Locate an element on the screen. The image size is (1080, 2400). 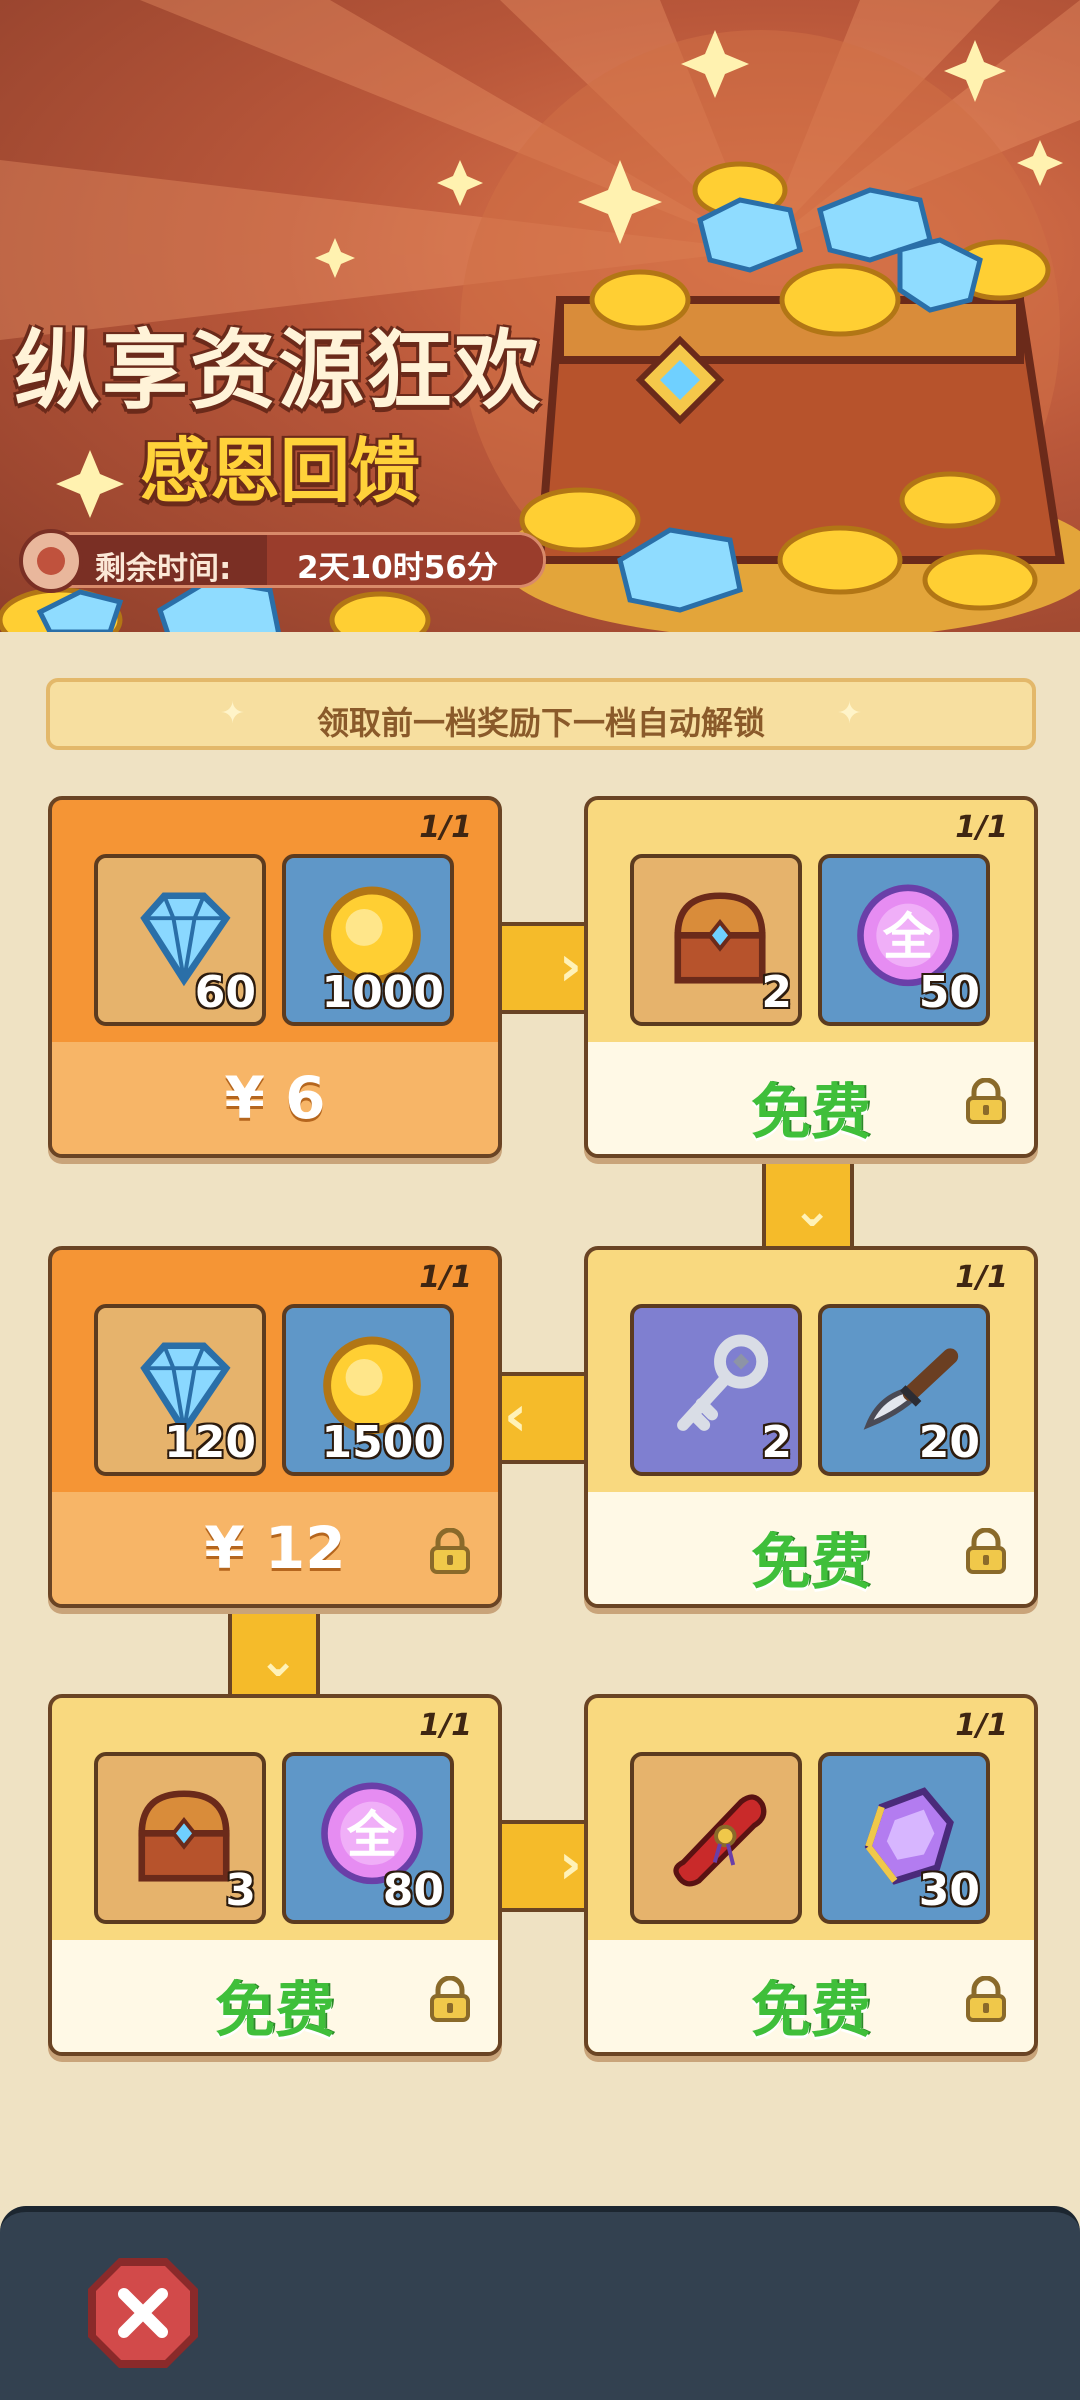
unlock-hint-bar: ✦ 领取前一档奖励下一档自动解锁 ✦ is located at coordinates (541, 714).